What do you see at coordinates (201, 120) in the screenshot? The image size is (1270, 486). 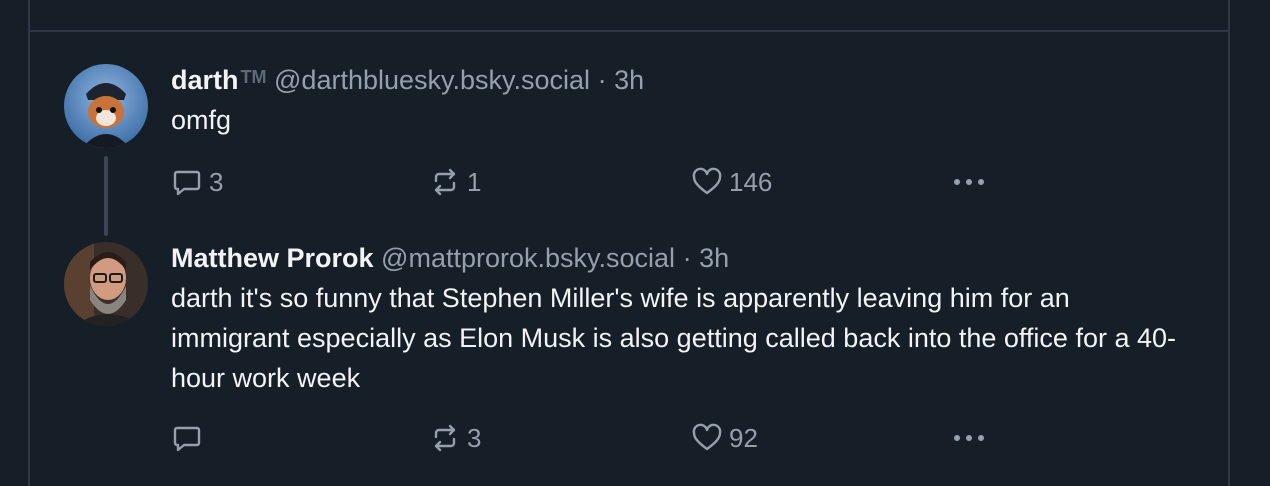 I see `post-text: omfg` at bounding box center [201, 120].